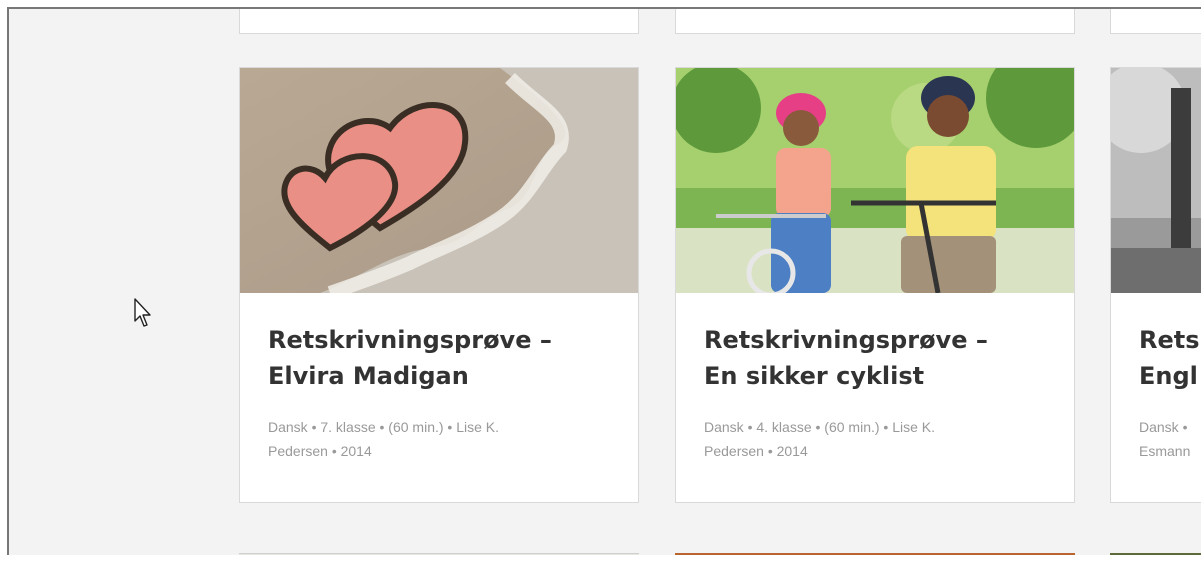 This screenshot has height=561, width=1201. Describe the element at coordinates (1170, 439) in the screenshot. I see `card-meta: Dansk • Esmann` at that location.